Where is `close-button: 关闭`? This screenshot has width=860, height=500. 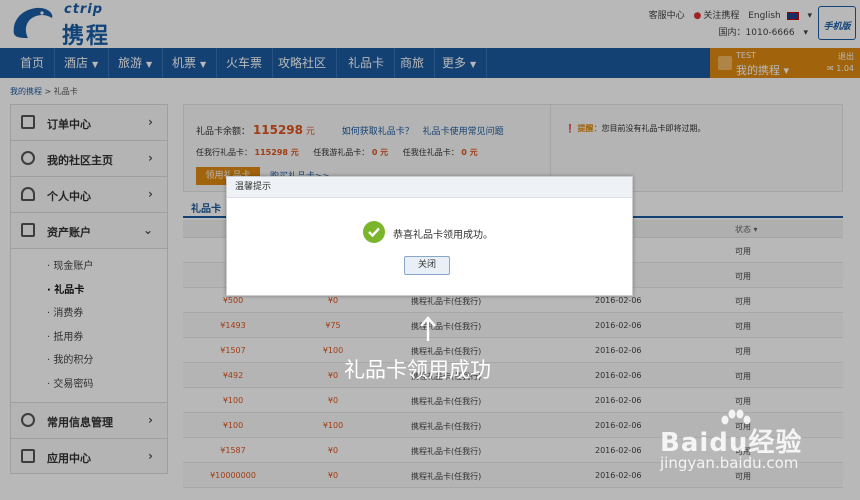 close-button: 关闭 is located at coordinates (427, 265).